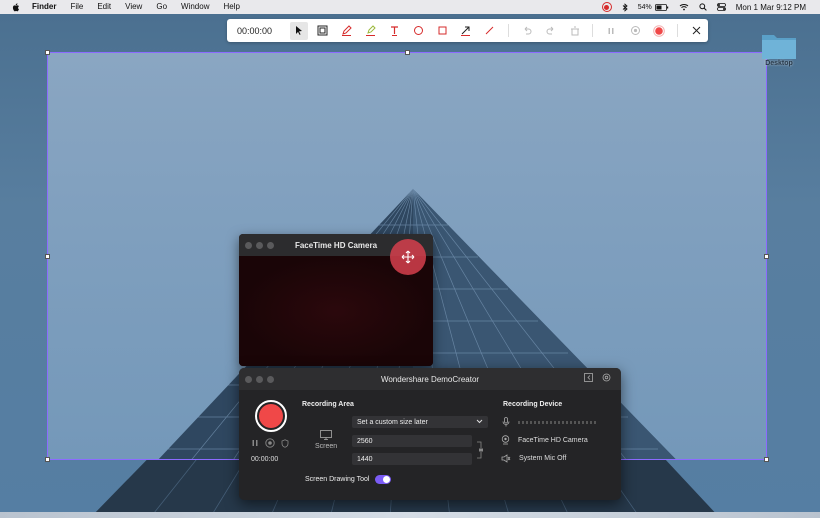 This screenshot has height=518, width=820. I want to click on screen-drawing-tool-toggle, so click(383, 479).